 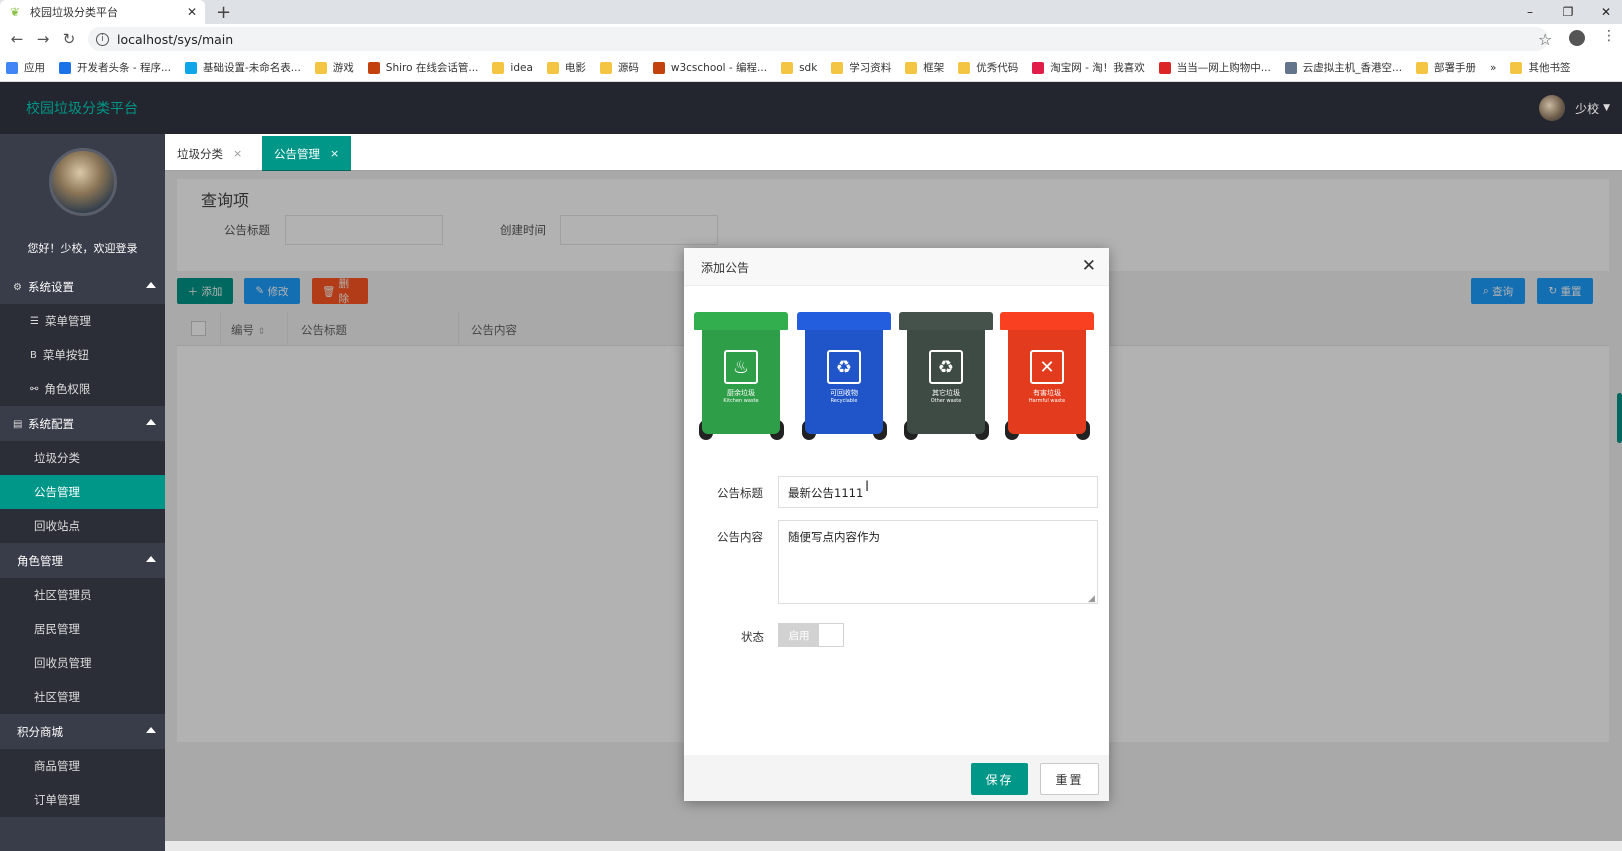 What do you see at coordinates (1069, 779) in the screenshot?
I see `reset-button: 重置` at bounding box center [1069, 779].